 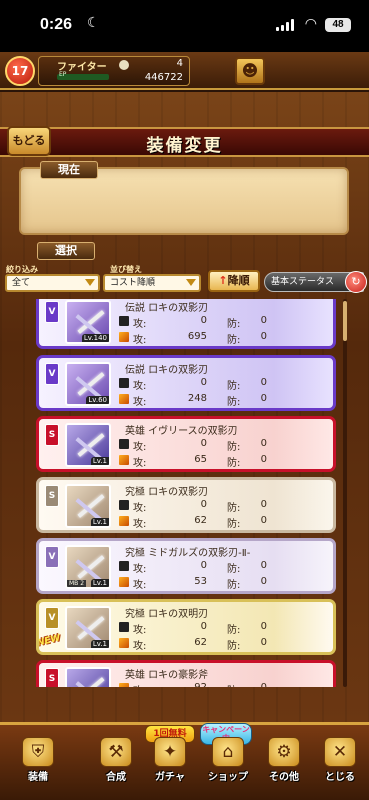 I want to click on close-icon: ✕, so click(x=340, y=752).